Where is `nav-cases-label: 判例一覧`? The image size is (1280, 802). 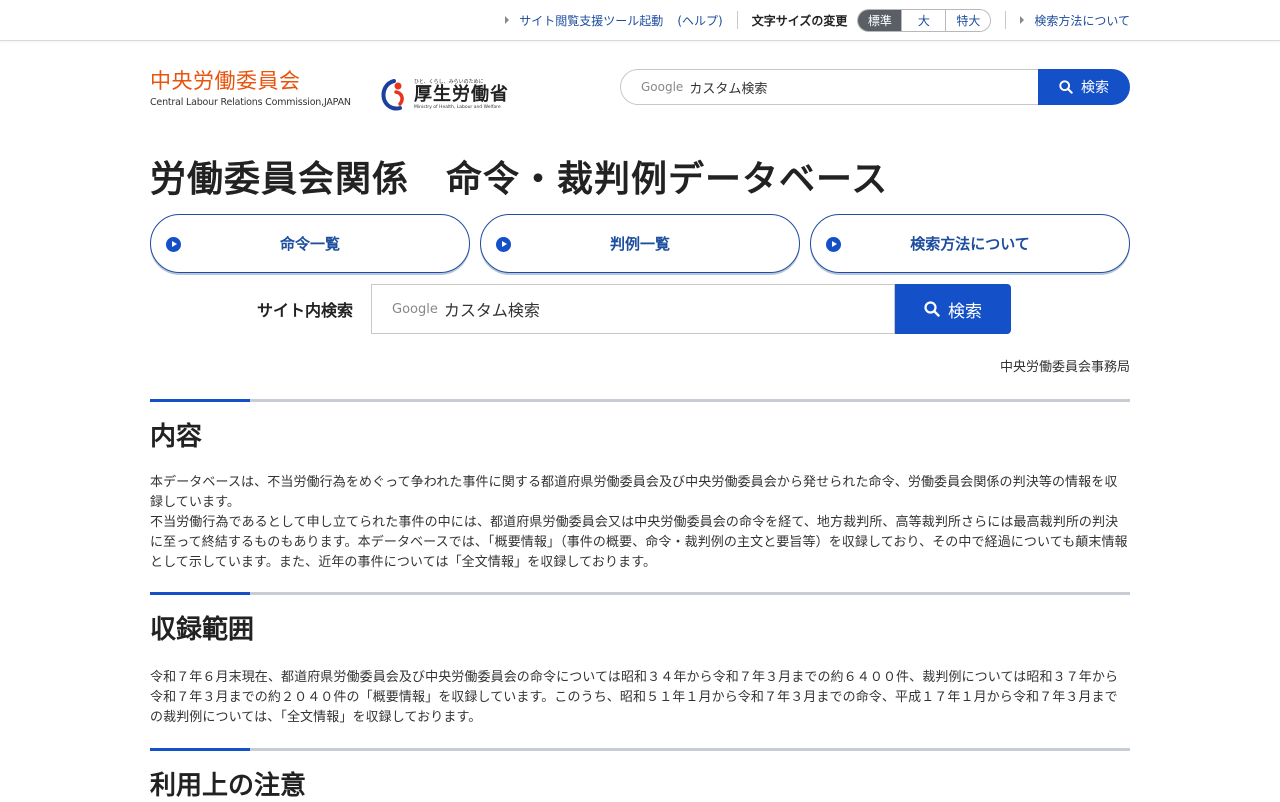 nav-cases-label: 判例一覧 is located at coordinates (639, 244).